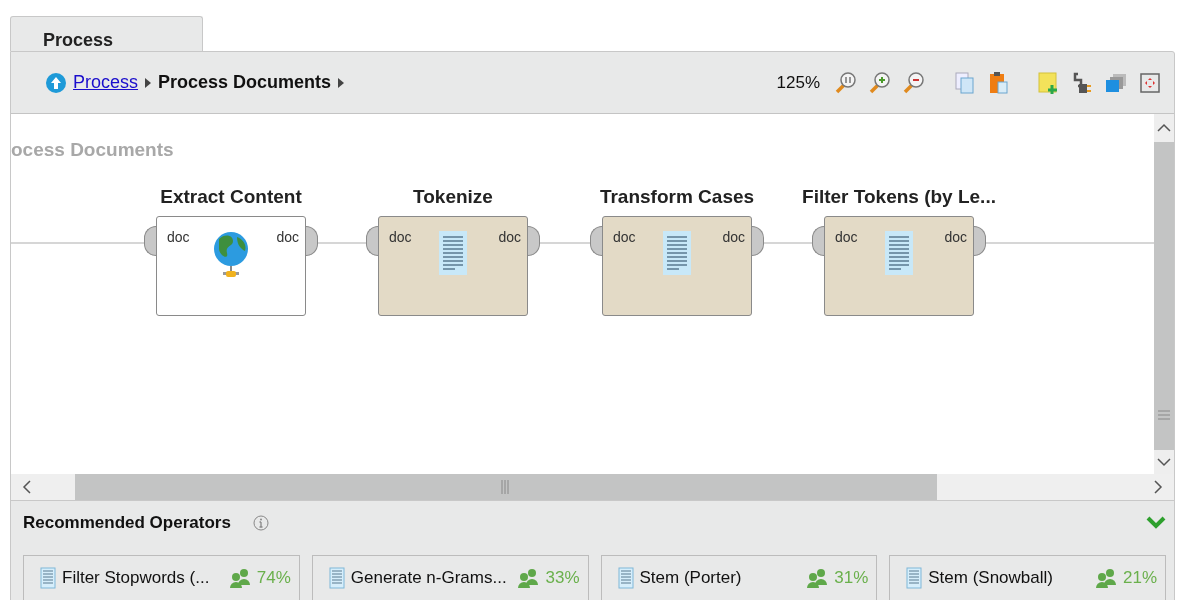 This screenshot has height=600, width=1178. Describe the element at coordinates (562, 578) in the screenshot. I see `usage-percent: 33%` at that location.